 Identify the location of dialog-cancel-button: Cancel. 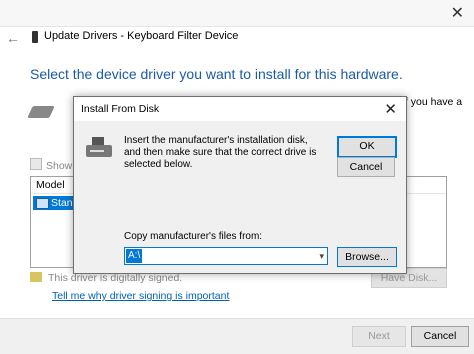
(366, 167).